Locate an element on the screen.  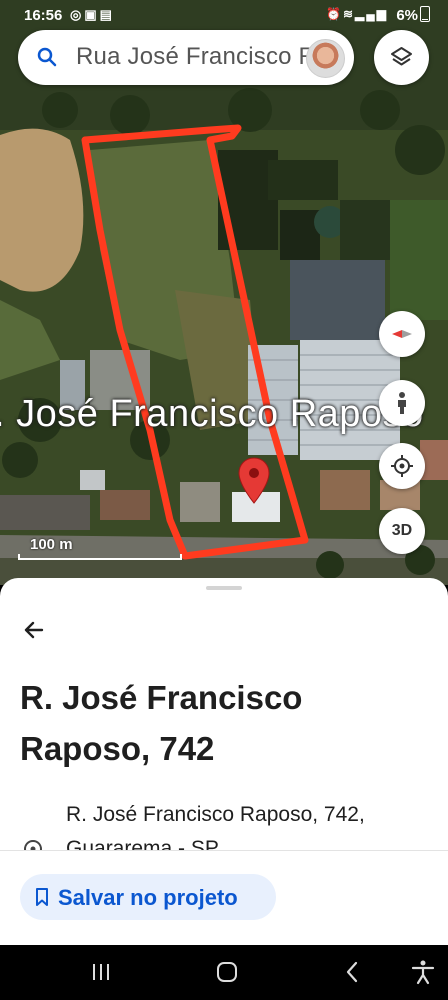
compass-icon is located at coordinates (402, 334).